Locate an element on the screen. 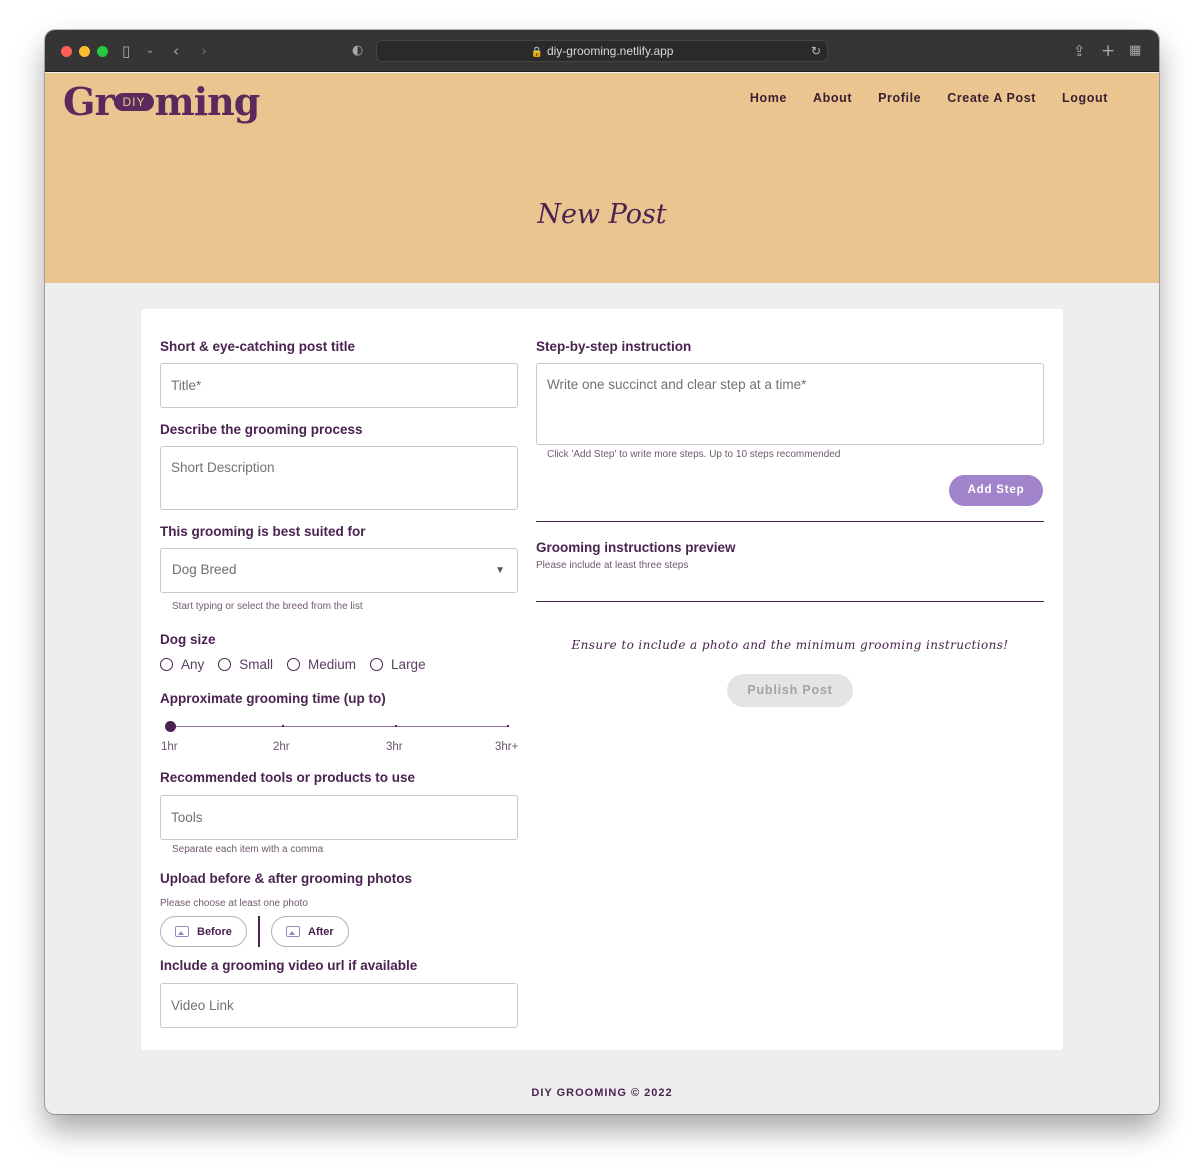 Image resolution: width=1204 pixels, height=1174 pixels. site-logo: Gr DIY ming is located at coordinates (162, 101).